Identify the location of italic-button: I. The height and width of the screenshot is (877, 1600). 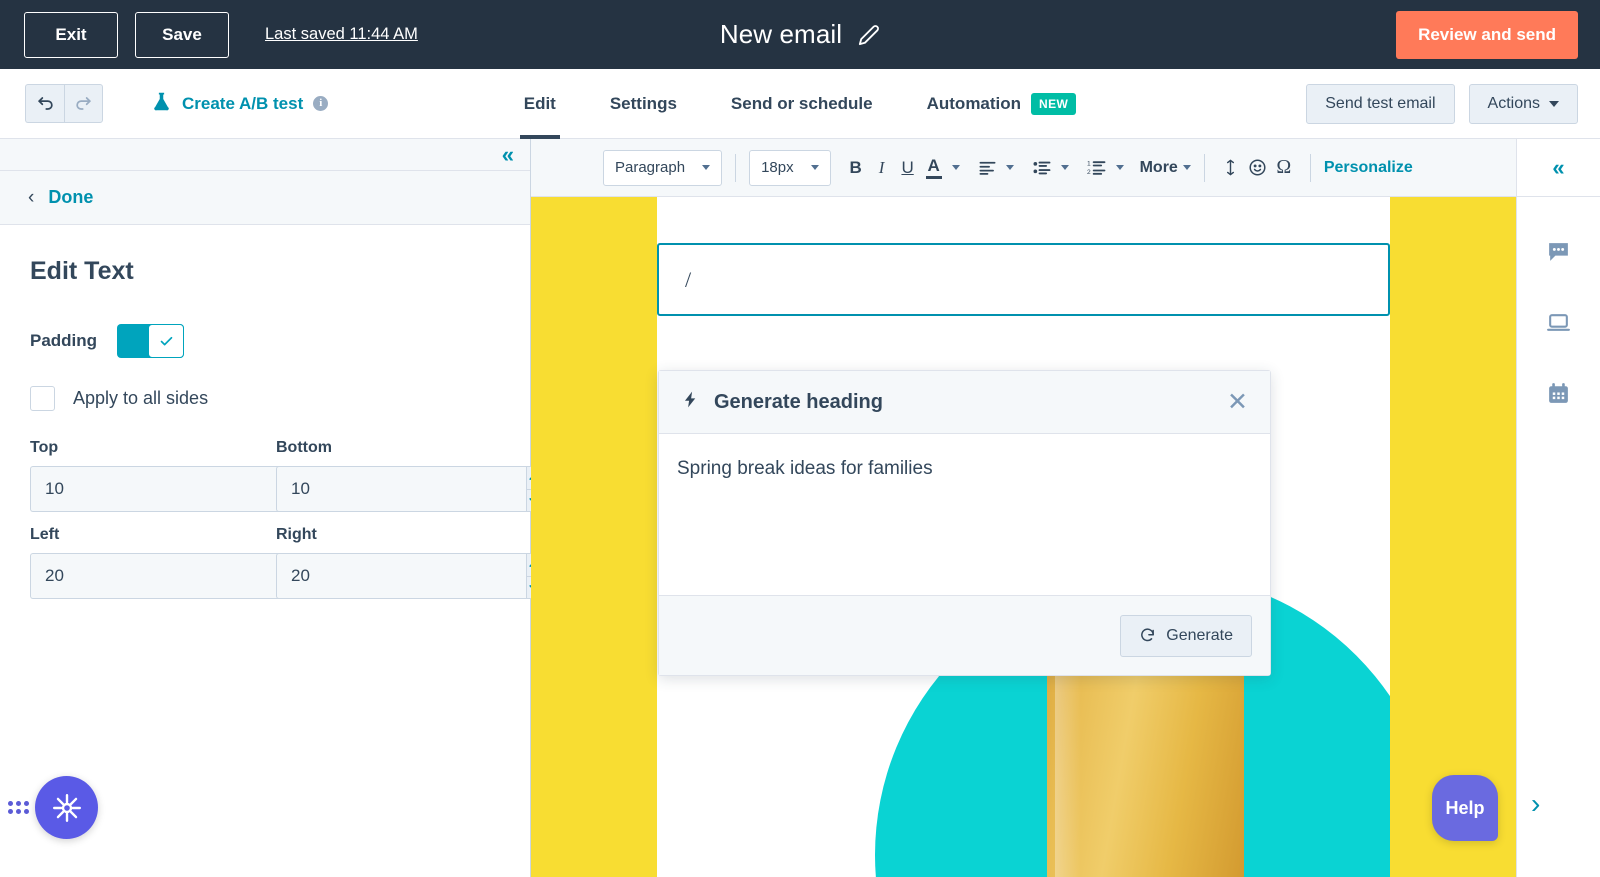
(882, 168).